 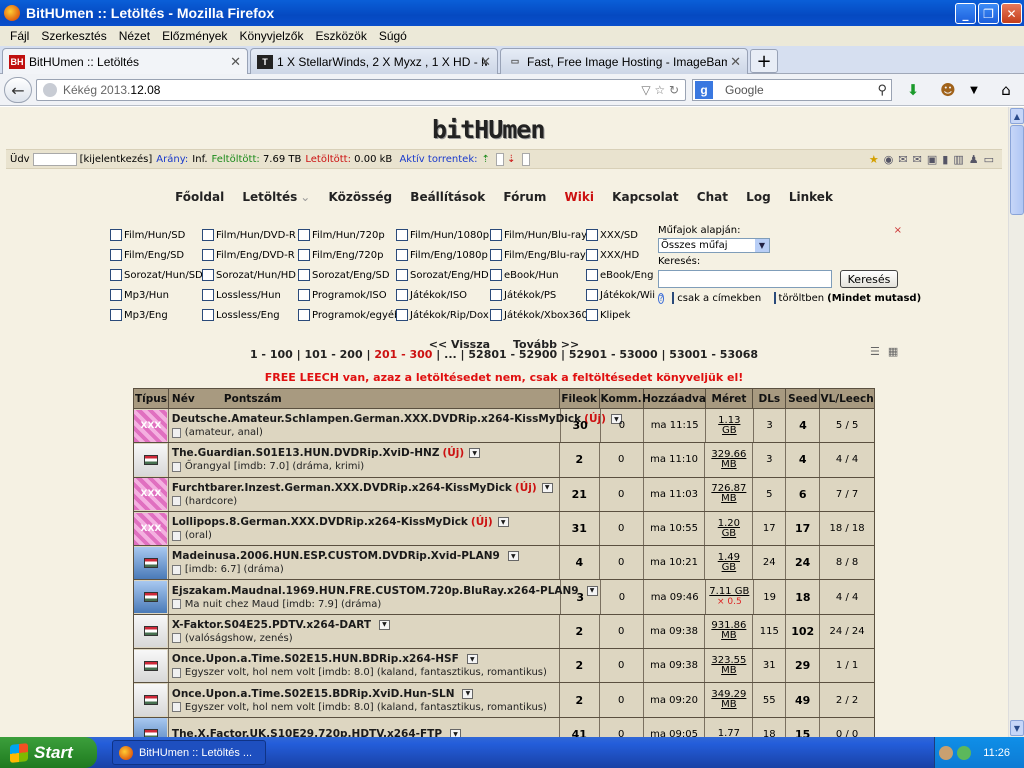 What do you see at coordinates (932, 159) in the screenshot?
I see `bag-icon: ▣` at bounding box center [932, 159].